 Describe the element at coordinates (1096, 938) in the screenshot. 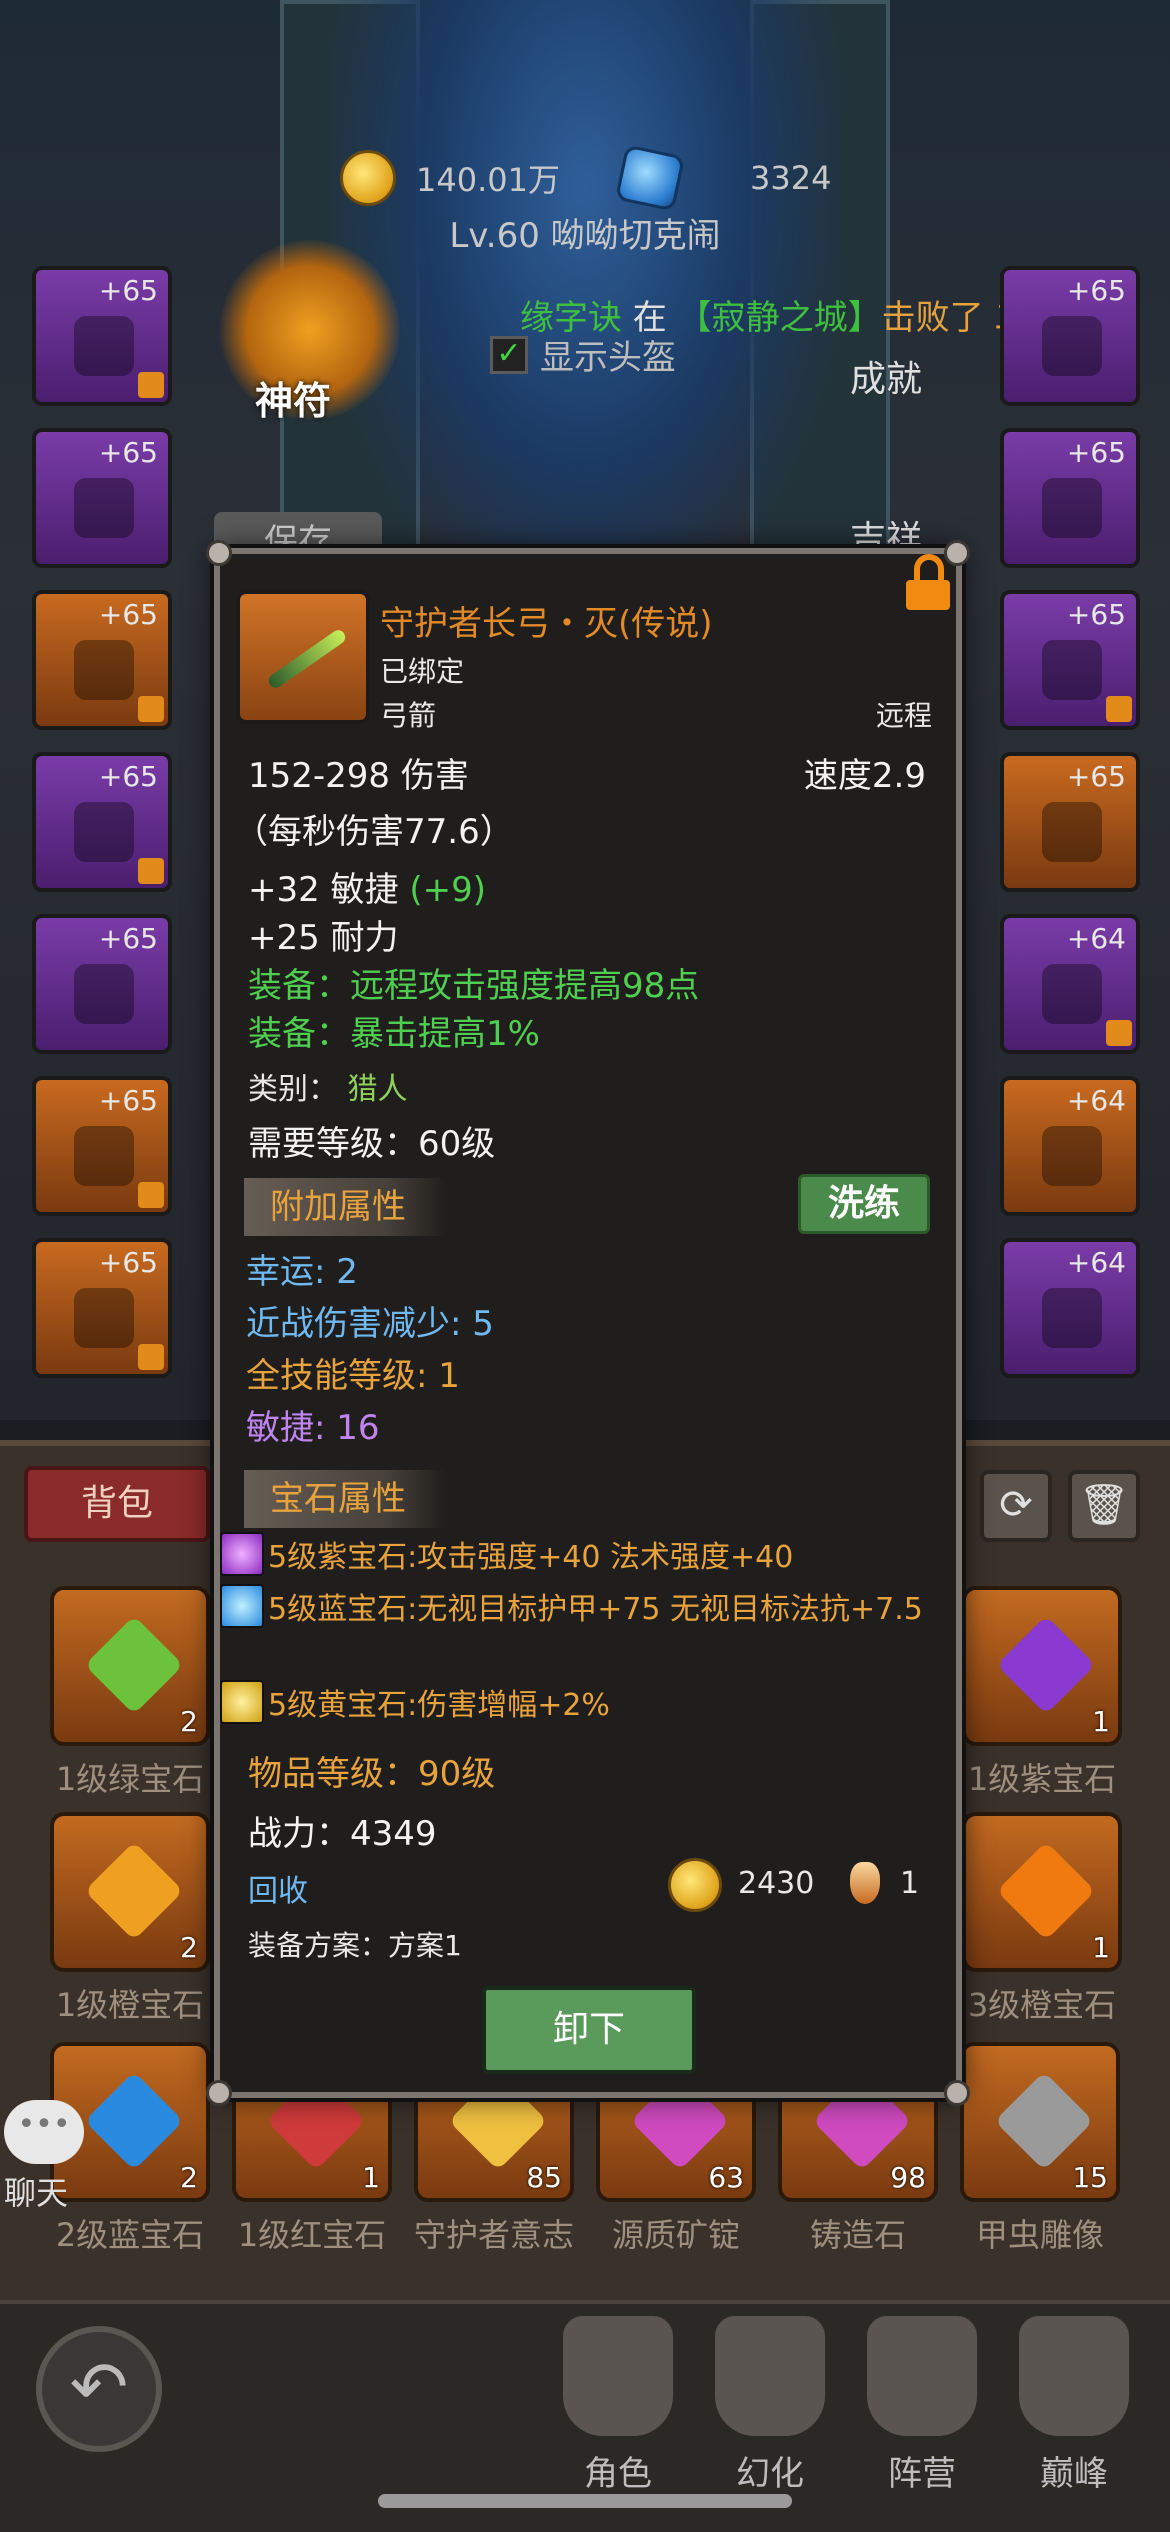

I see `enhance-level: +64` at that location.